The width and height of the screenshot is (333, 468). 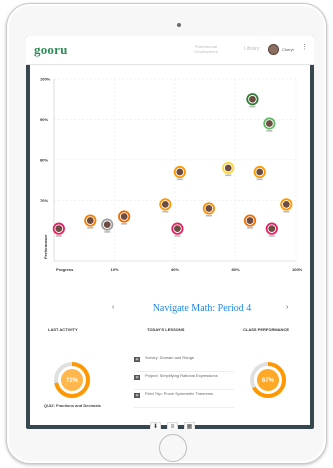 I want to click on last-activity-heading: LAST ACTIVITY, so click(x=63, y=329).